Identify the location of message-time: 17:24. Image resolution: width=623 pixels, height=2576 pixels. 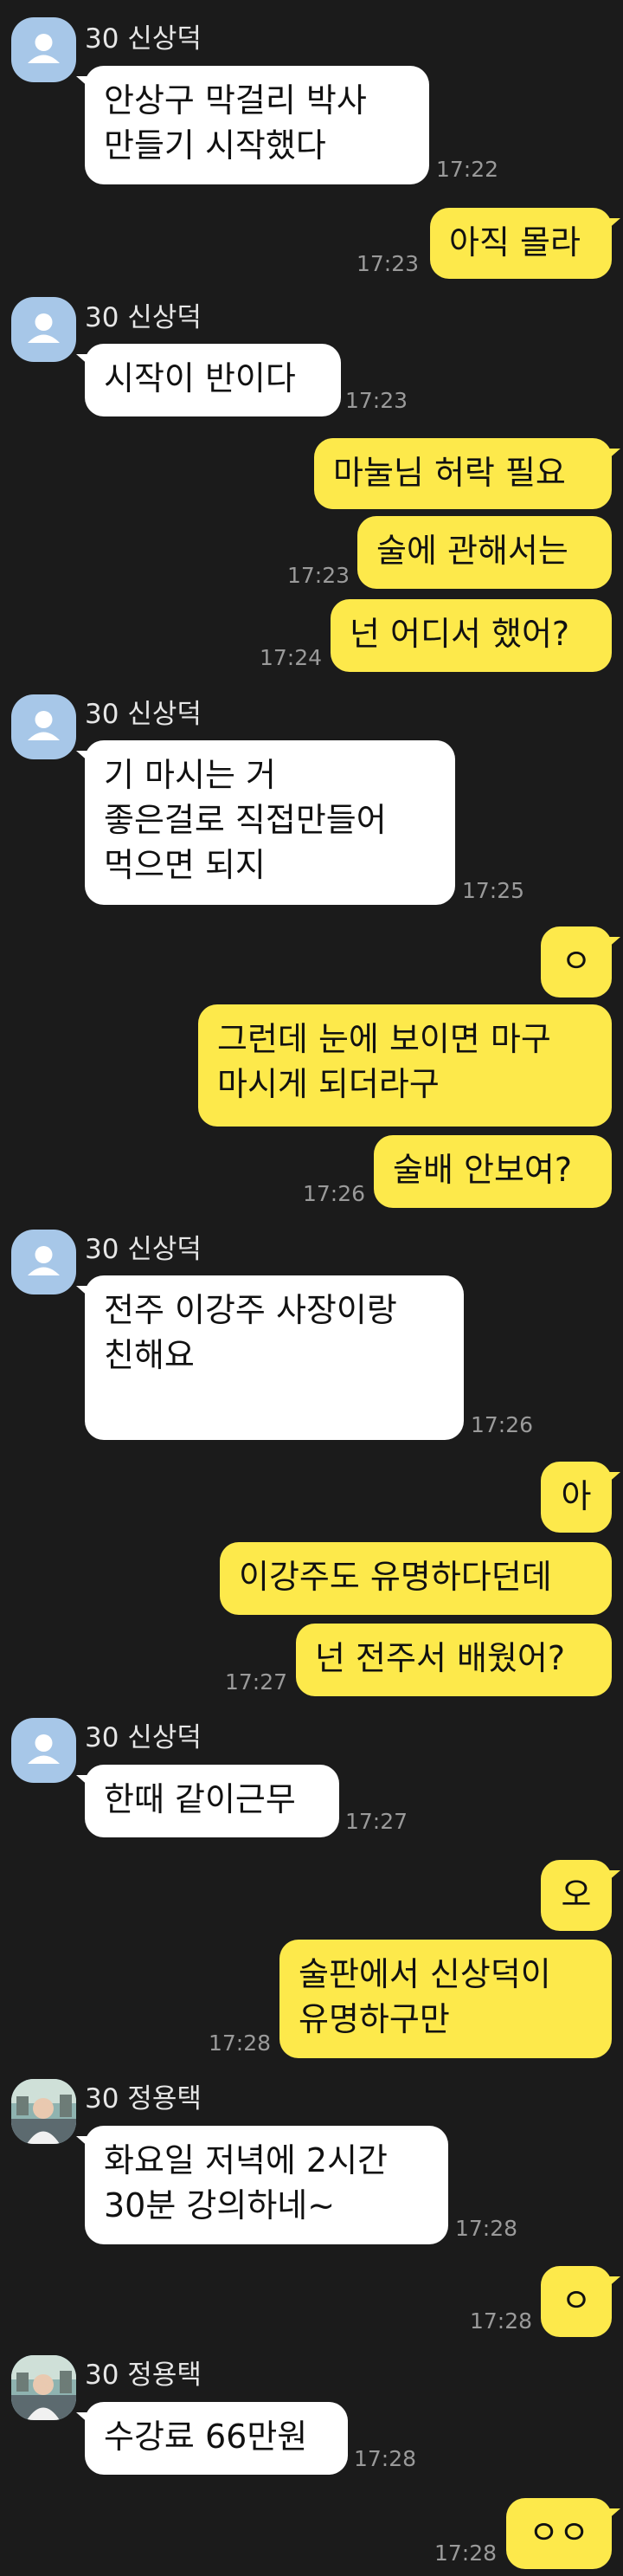
(292, 657).